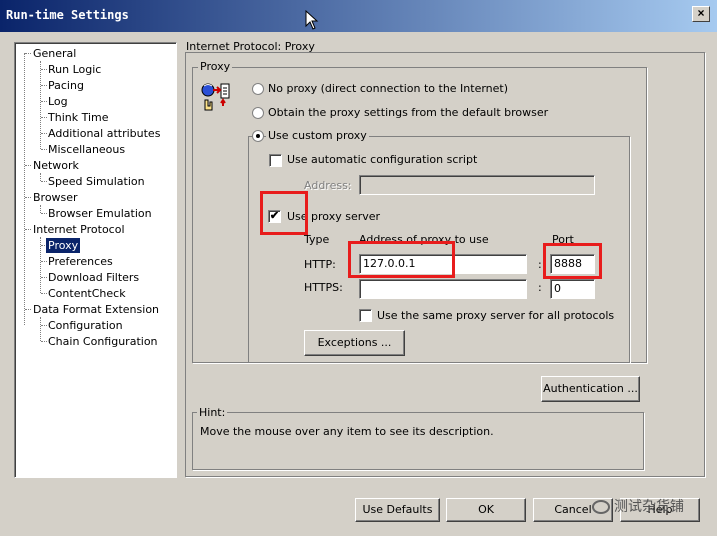  I want to click on tree-item-preferences: Preferences, so click(80, 261).